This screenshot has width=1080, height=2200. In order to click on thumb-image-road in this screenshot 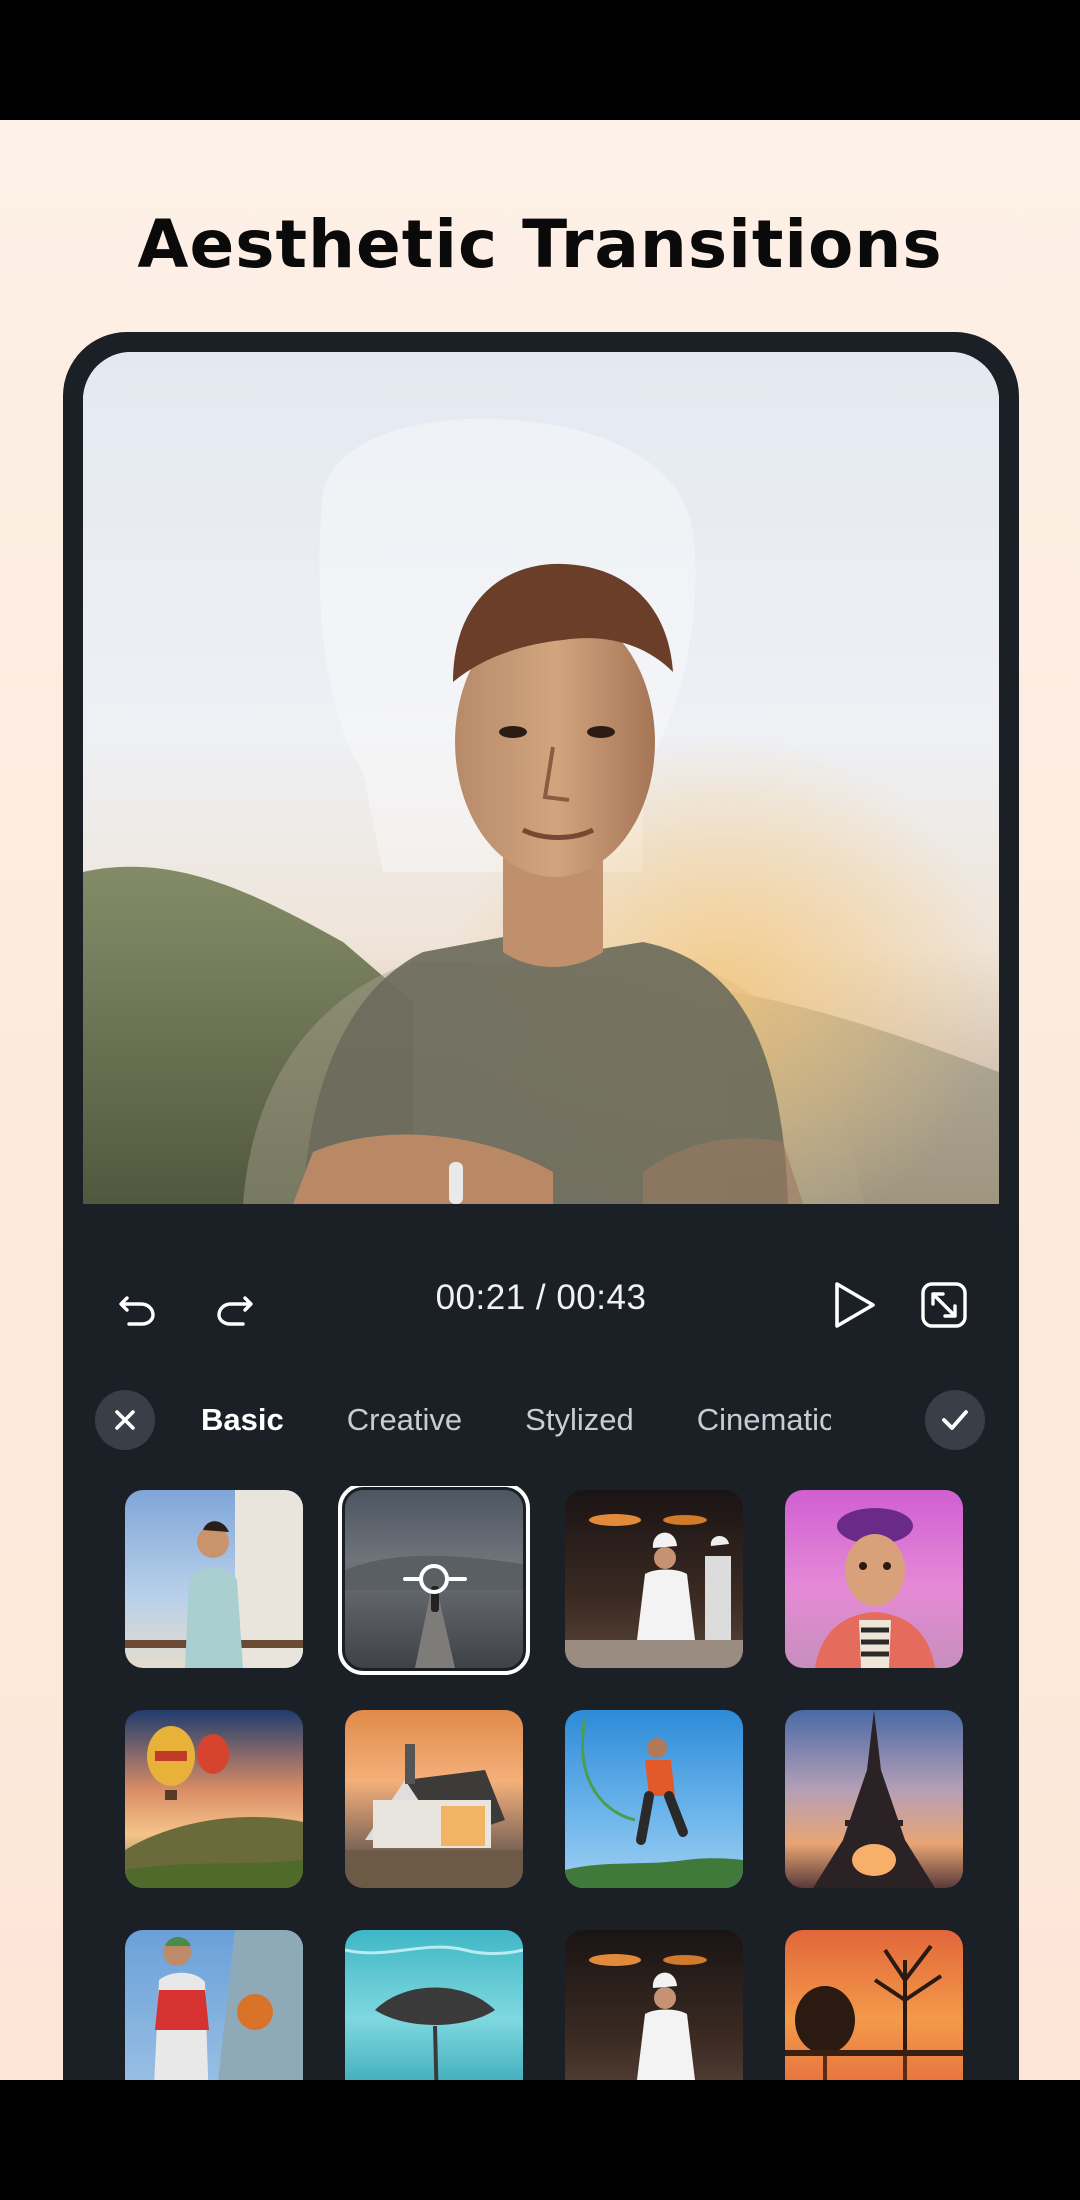, I will do `click(434, 1611)`.